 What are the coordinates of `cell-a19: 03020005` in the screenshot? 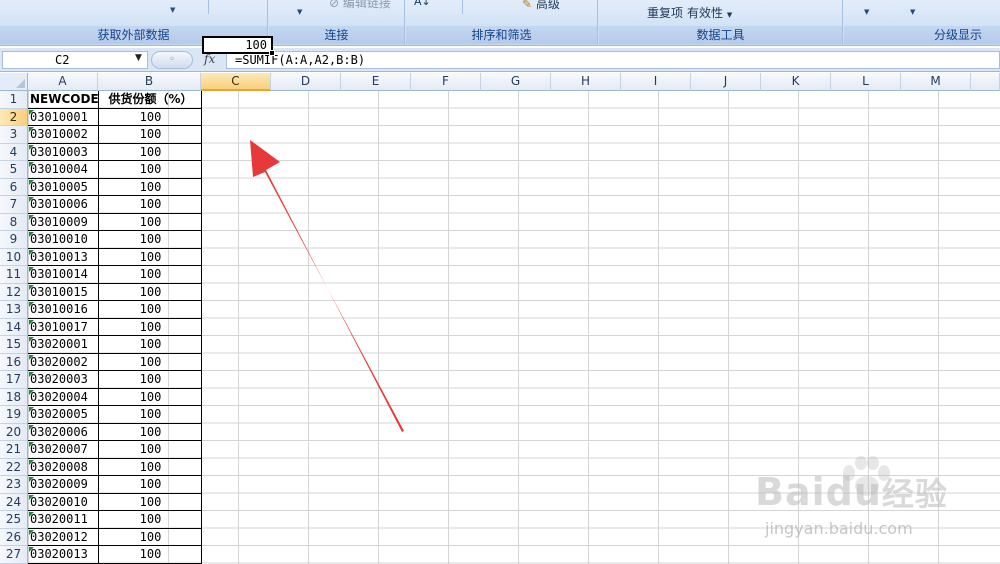 It's located at (63, 415).